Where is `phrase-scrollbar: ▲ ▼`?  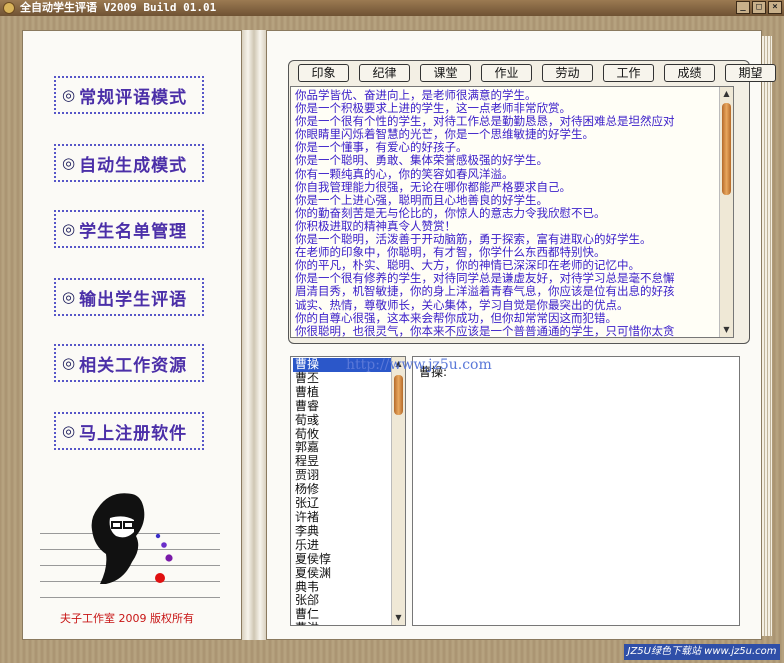
phrase-scrollbar: ▲ ▼ is located at coordinates (726, 212).